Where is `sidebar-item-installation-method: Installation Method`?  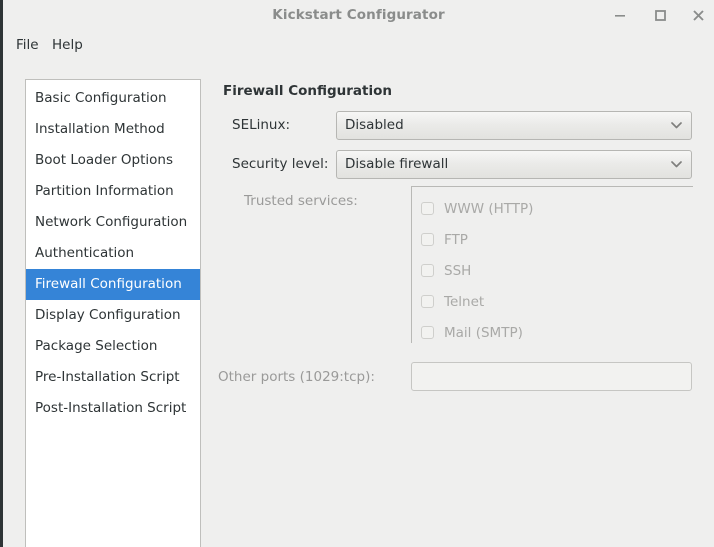 sidebar-item-installation-method: Installation Method is located at coordinates (113, 129).